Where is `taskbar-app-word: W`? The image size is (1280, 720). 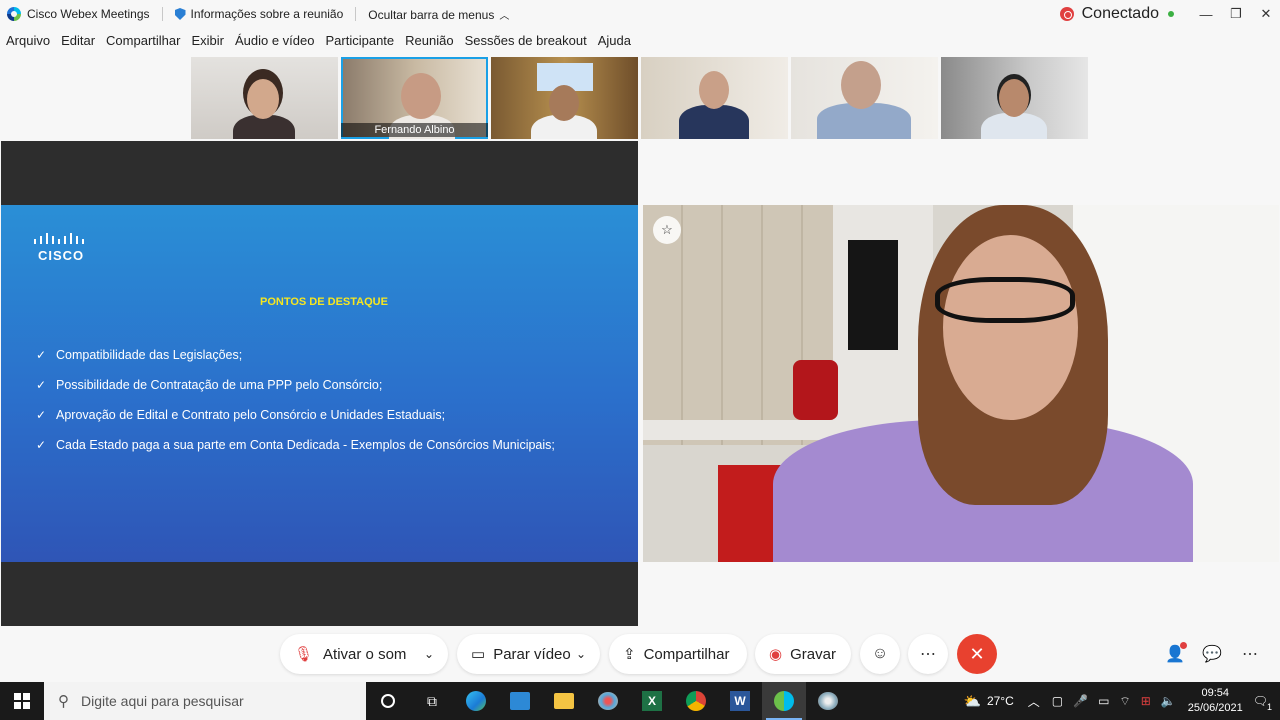
taskbar-app-word: W is located at coordinates (740, 701).